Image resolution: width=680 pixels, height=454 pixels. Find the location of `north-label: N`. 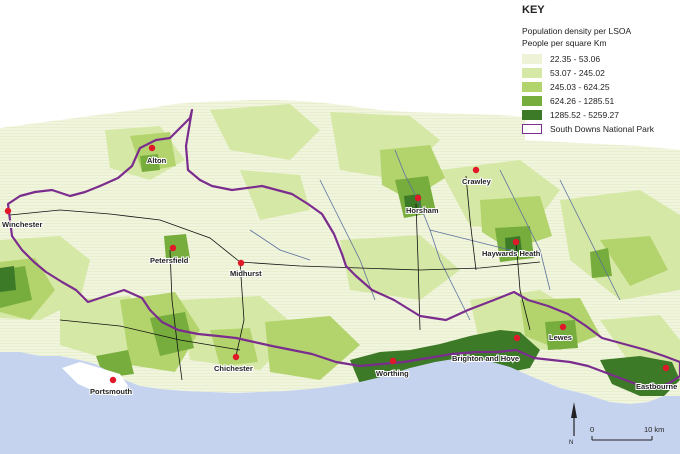

north-label: N is located at coordinates (571, 443).